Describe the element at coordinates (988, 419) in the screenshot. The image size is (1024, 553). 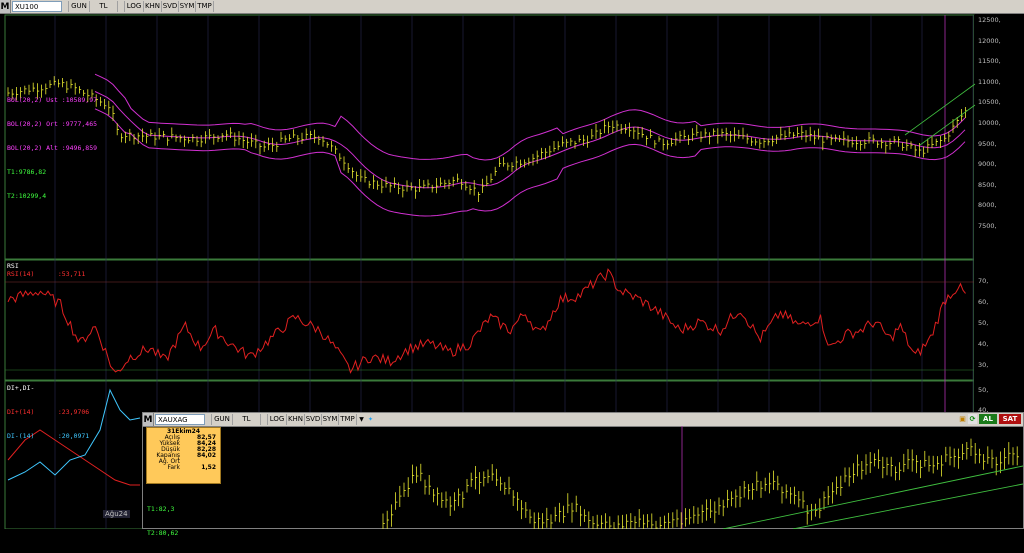
I see `buy-button: AL` at that location.